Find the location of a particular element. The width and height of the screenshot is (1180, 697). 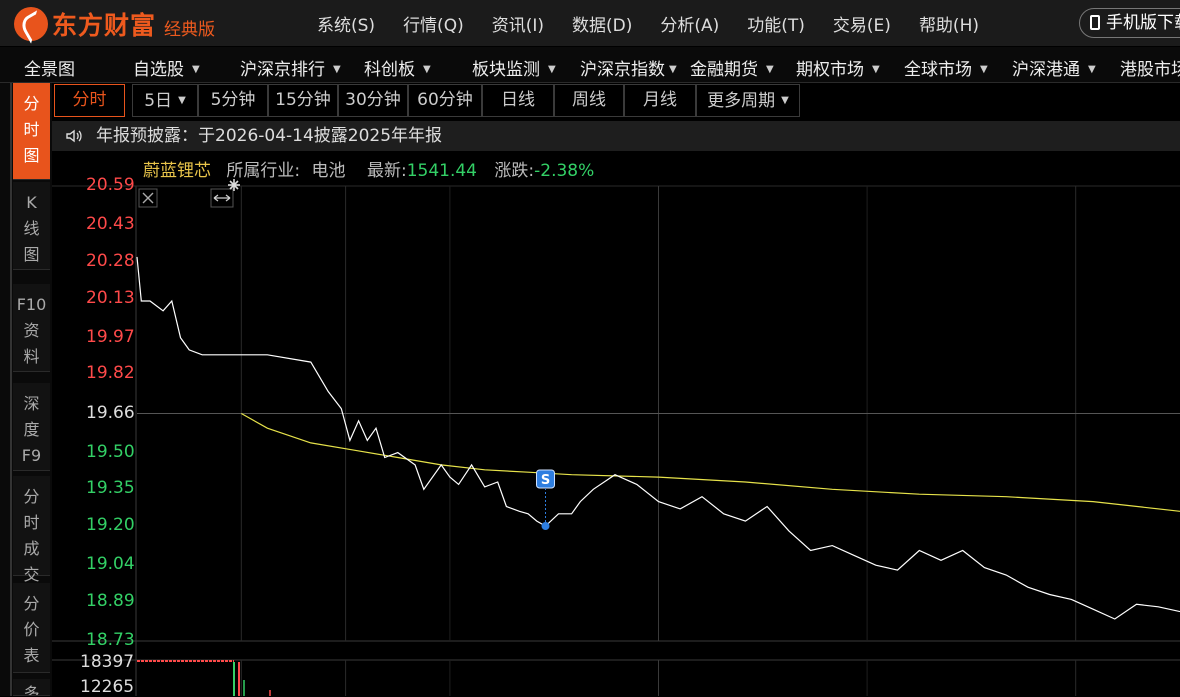

price-tick-label: 18.89 is located at coordinates (110, 600).